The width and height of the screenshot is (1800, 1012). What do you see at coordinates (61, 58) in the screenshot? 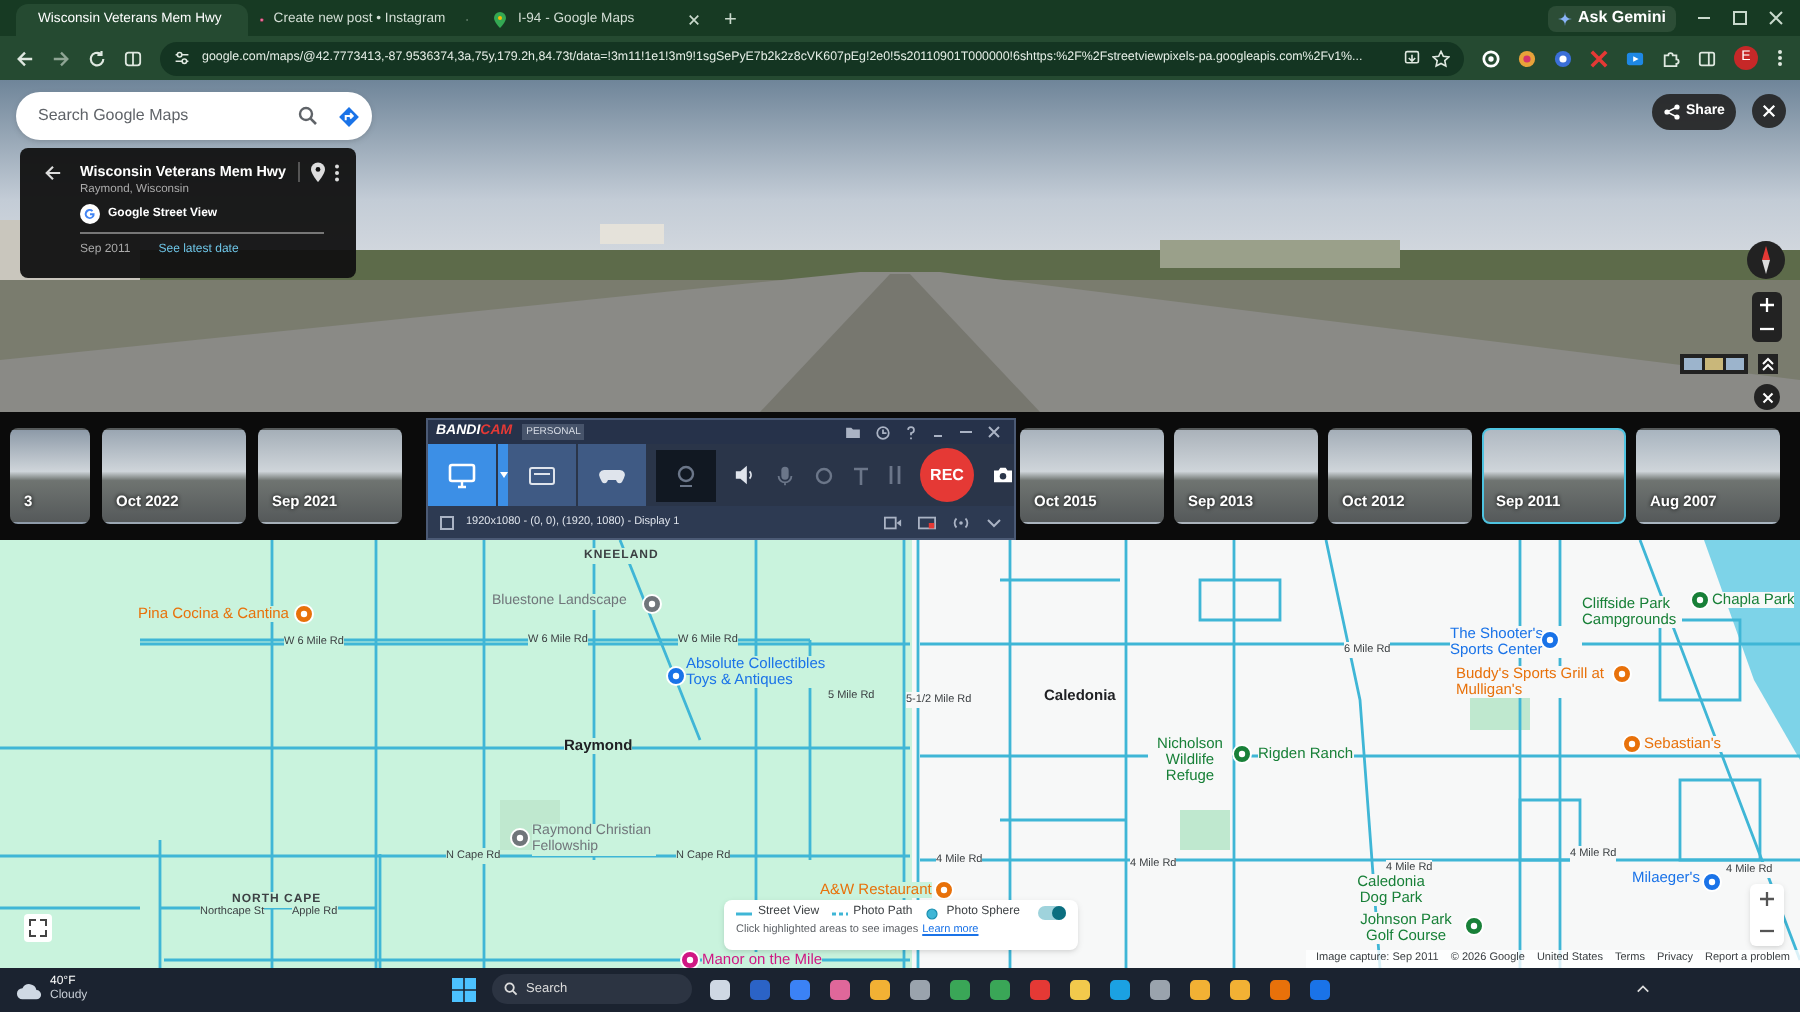
I see `forward-icon` at bounding box center [61, 58].